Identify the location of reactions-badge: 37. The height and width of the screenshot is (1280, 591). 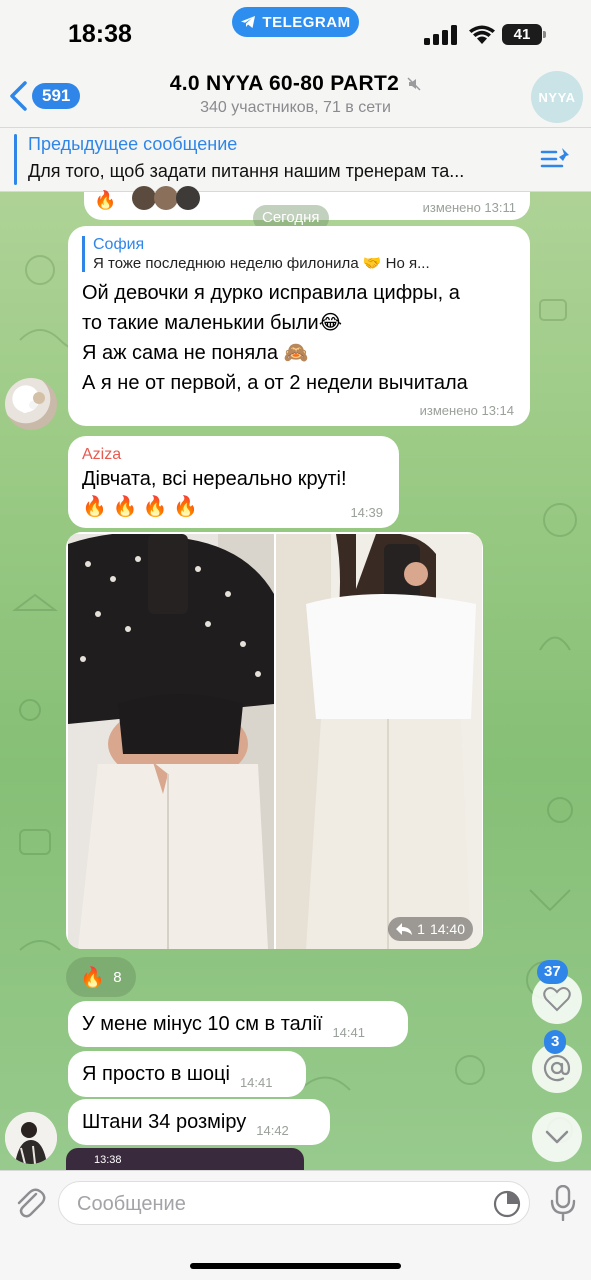
(552, 972).